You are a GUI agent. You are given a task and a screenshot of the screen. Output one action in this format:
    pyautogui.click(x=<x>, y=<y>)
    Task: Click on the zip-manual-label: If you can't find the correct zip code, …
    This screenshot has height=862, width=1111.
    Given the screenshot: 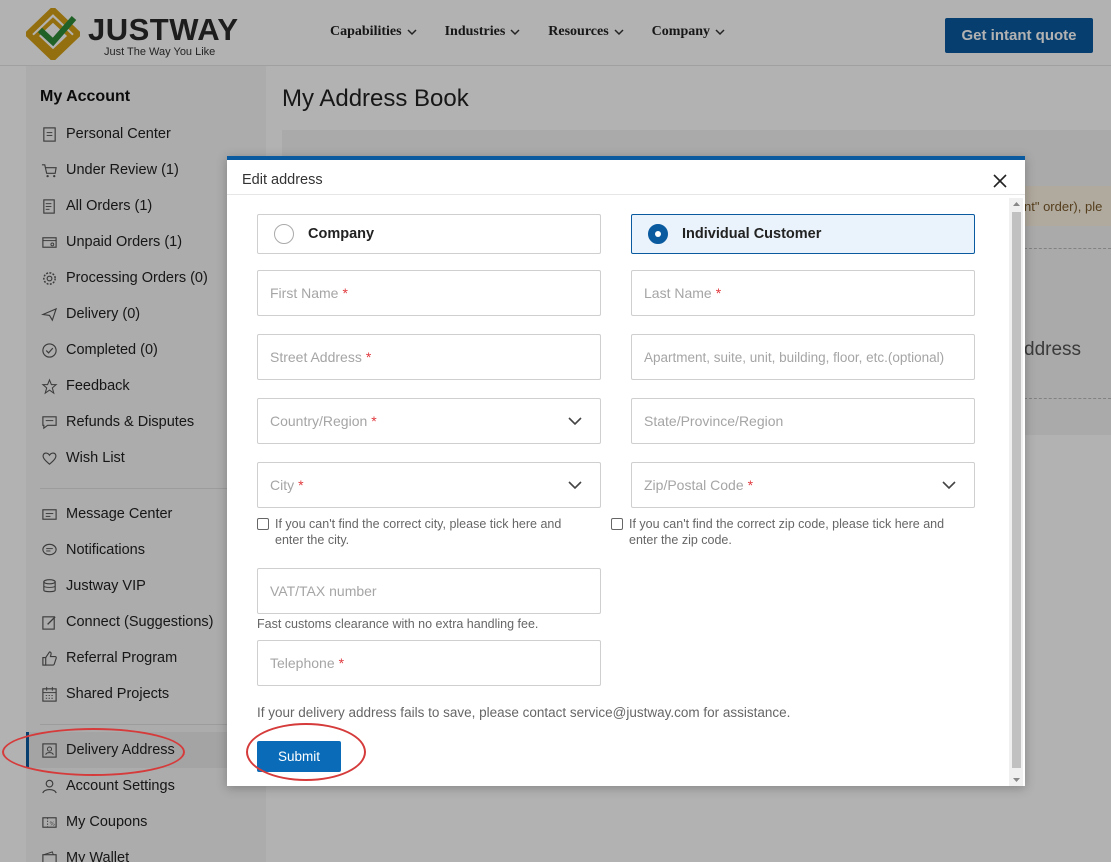 What is the action you would take?
    pyautogui.click(x=787, y=532)
    